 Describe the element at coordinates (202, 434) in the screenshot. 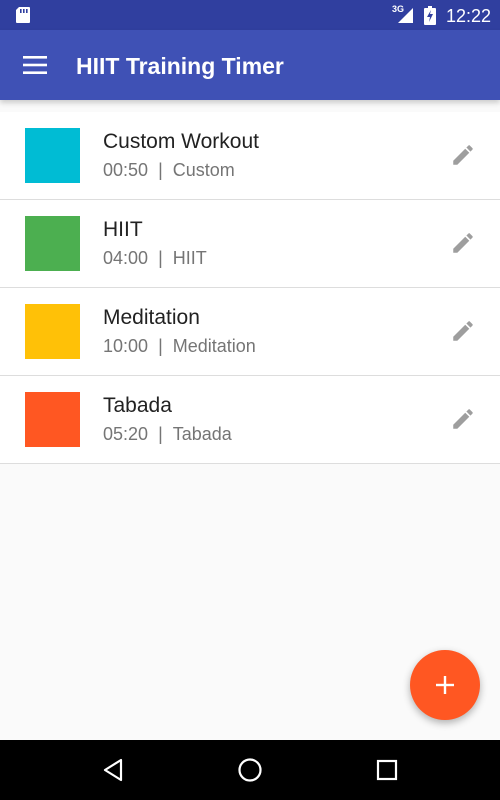

I see `workout-type: Tabada` at that location.